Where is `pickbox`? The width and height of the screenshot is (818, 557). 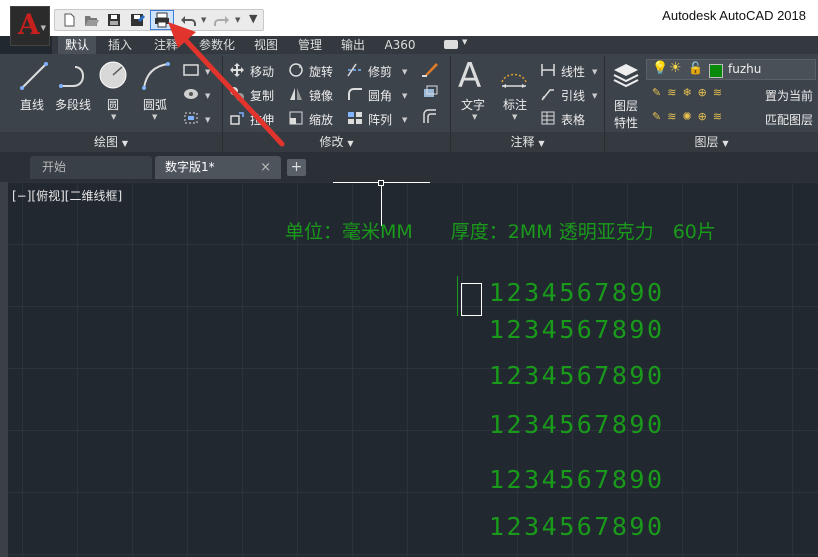 pickbox is located at coordinates (381, 183).